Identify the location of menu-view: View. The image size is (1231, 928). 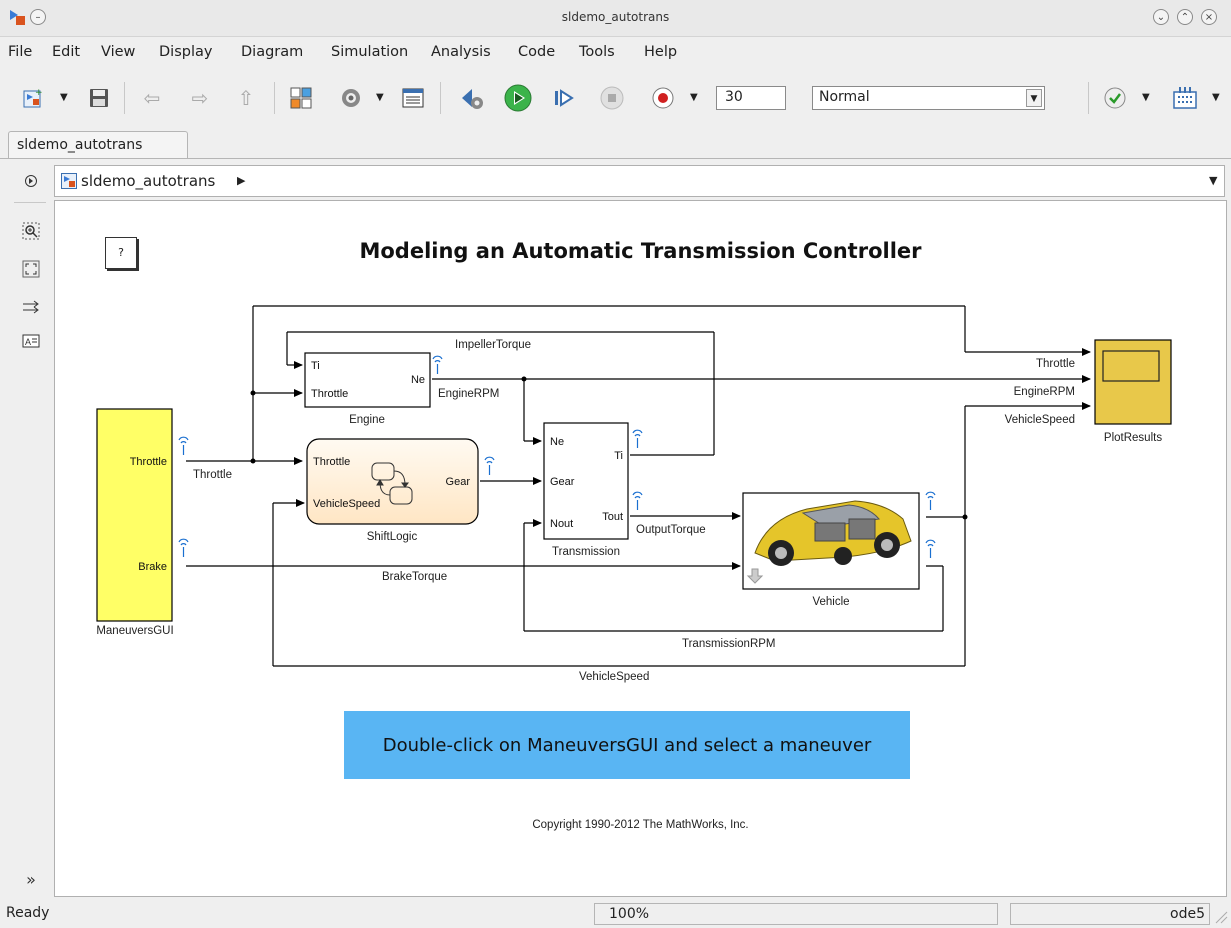
(118, 52).